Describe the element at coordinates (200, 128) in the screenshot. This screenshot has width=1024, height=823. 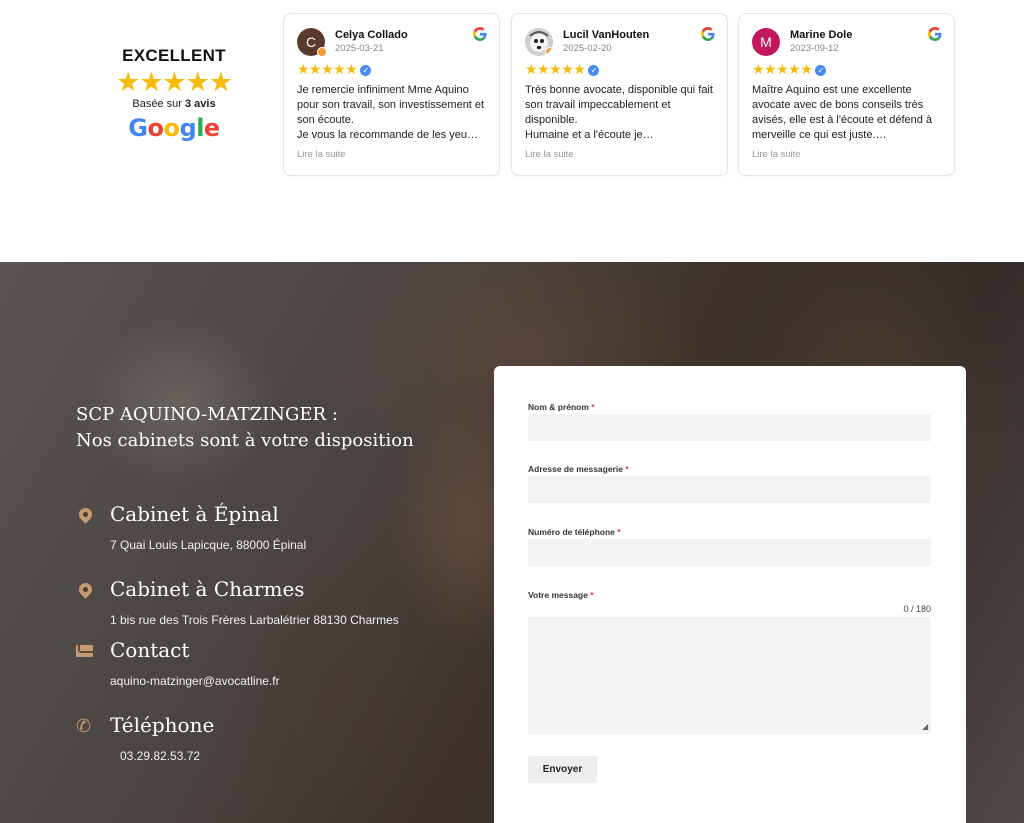
I see `google-logo-letter: l` at that location.